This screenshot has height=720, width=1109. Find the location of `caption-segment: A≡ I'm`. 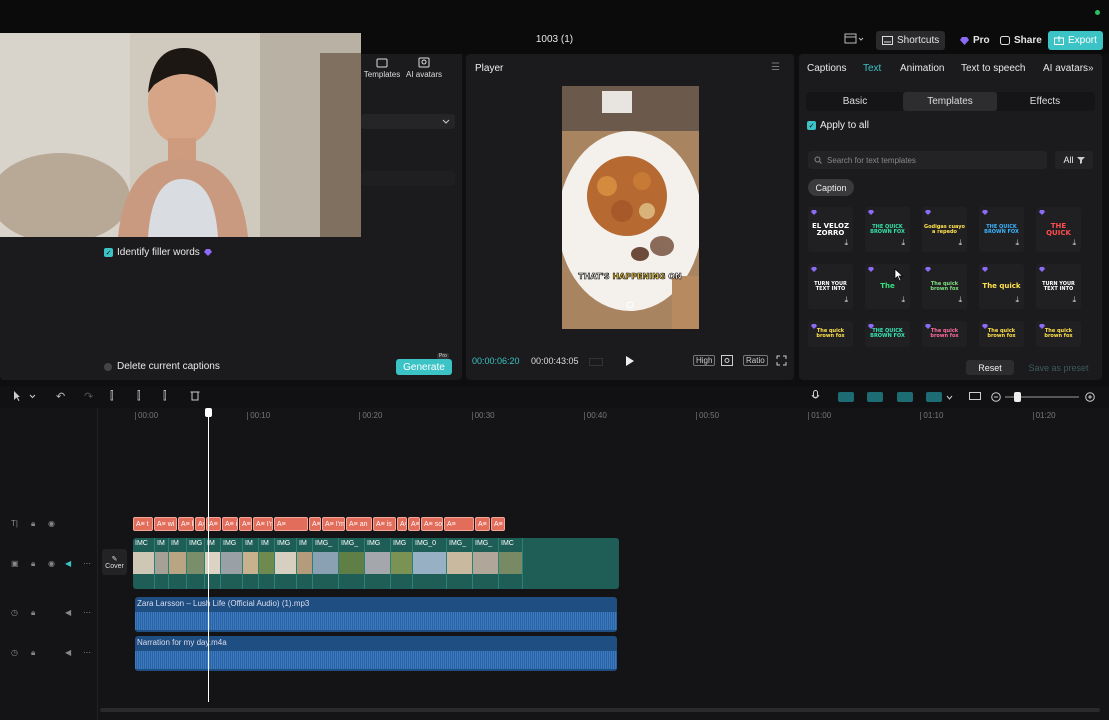

caption-segment: A≡ I'm is located at coordinates (333, 524).